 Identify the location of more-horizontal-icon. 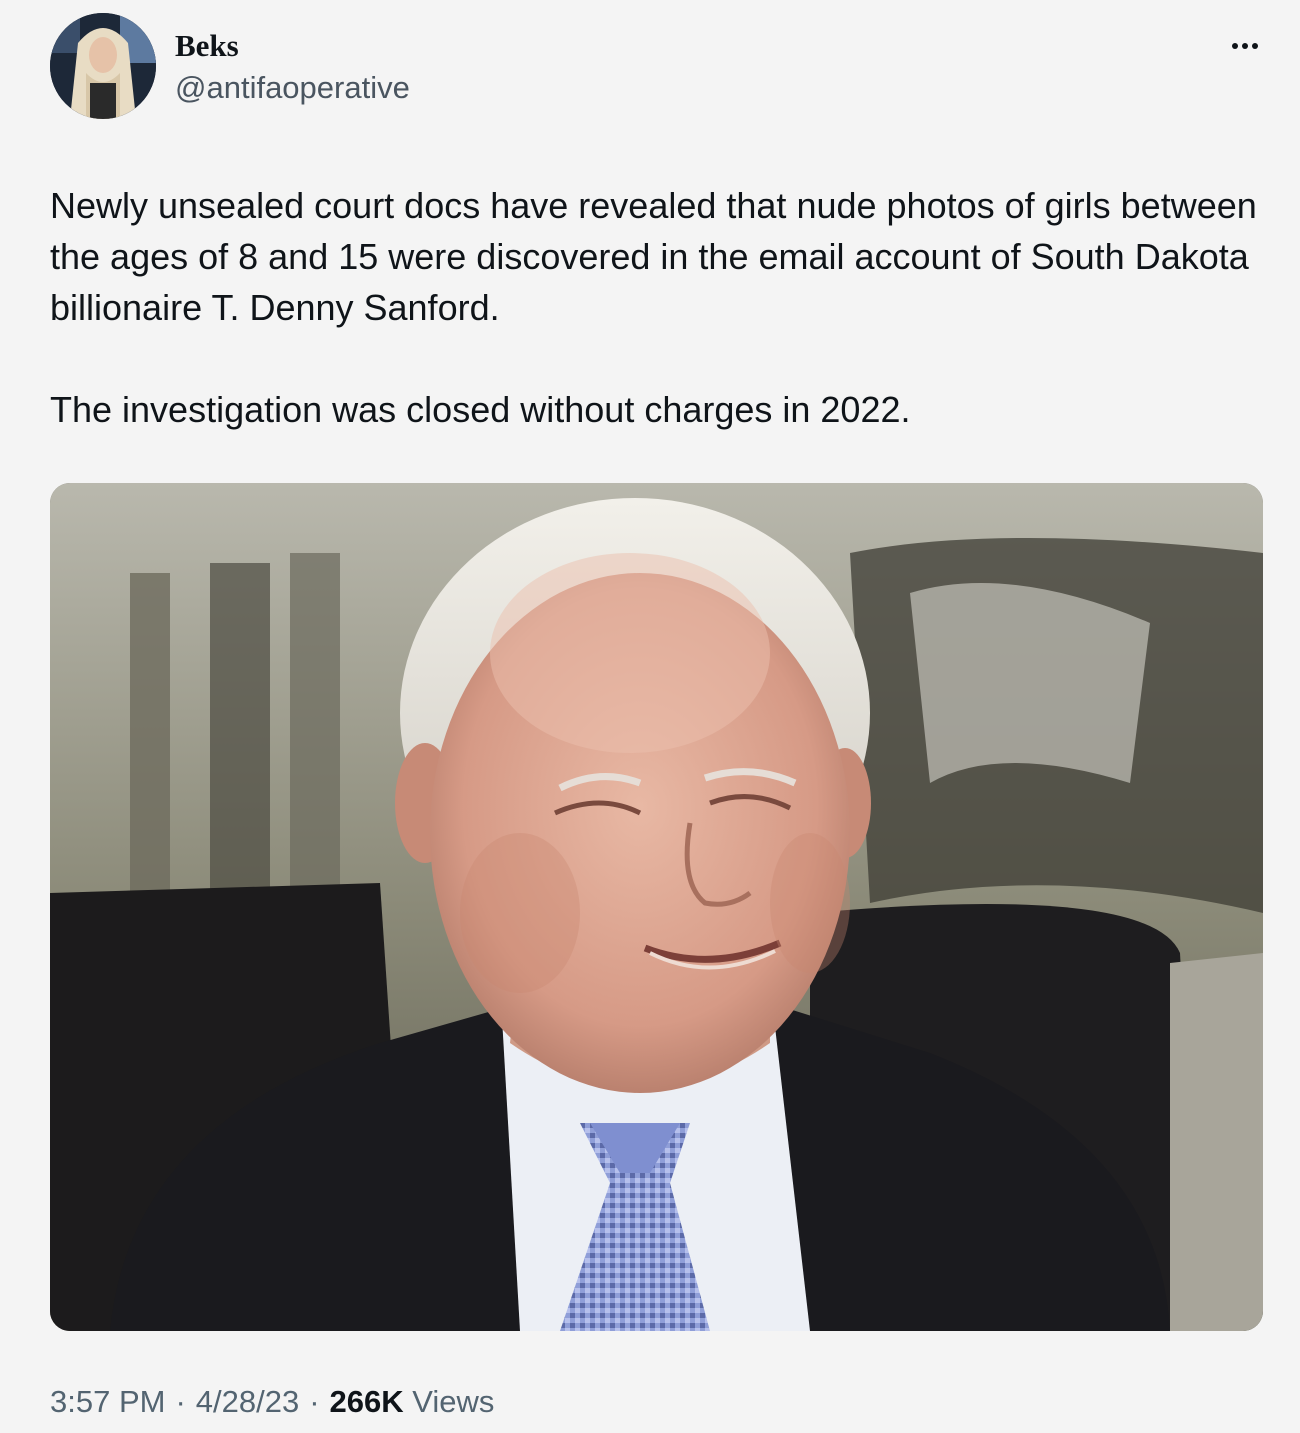
(1235, 46).